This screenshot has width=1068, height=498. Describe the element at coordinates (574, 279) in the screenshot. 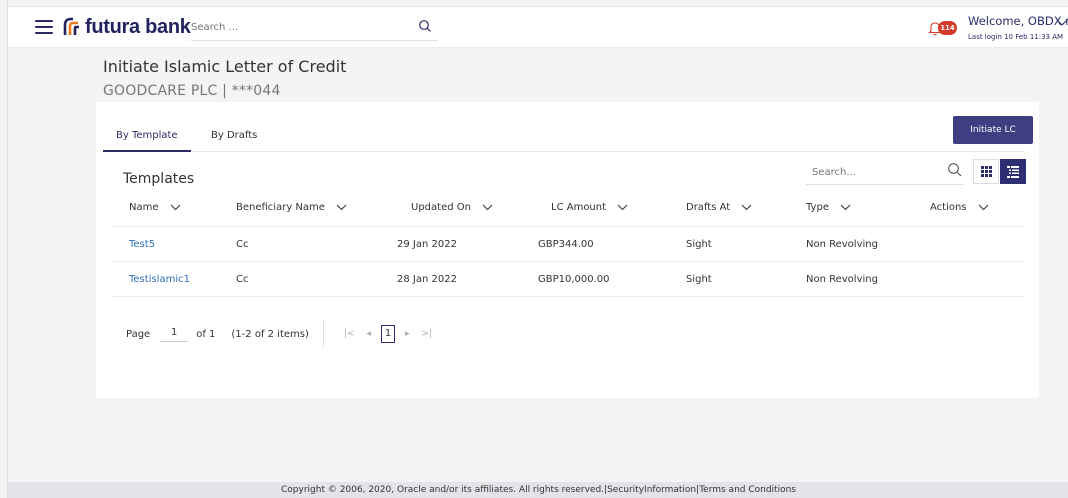

I see `lc-amount-cell: GBP10,000.00` at that location.